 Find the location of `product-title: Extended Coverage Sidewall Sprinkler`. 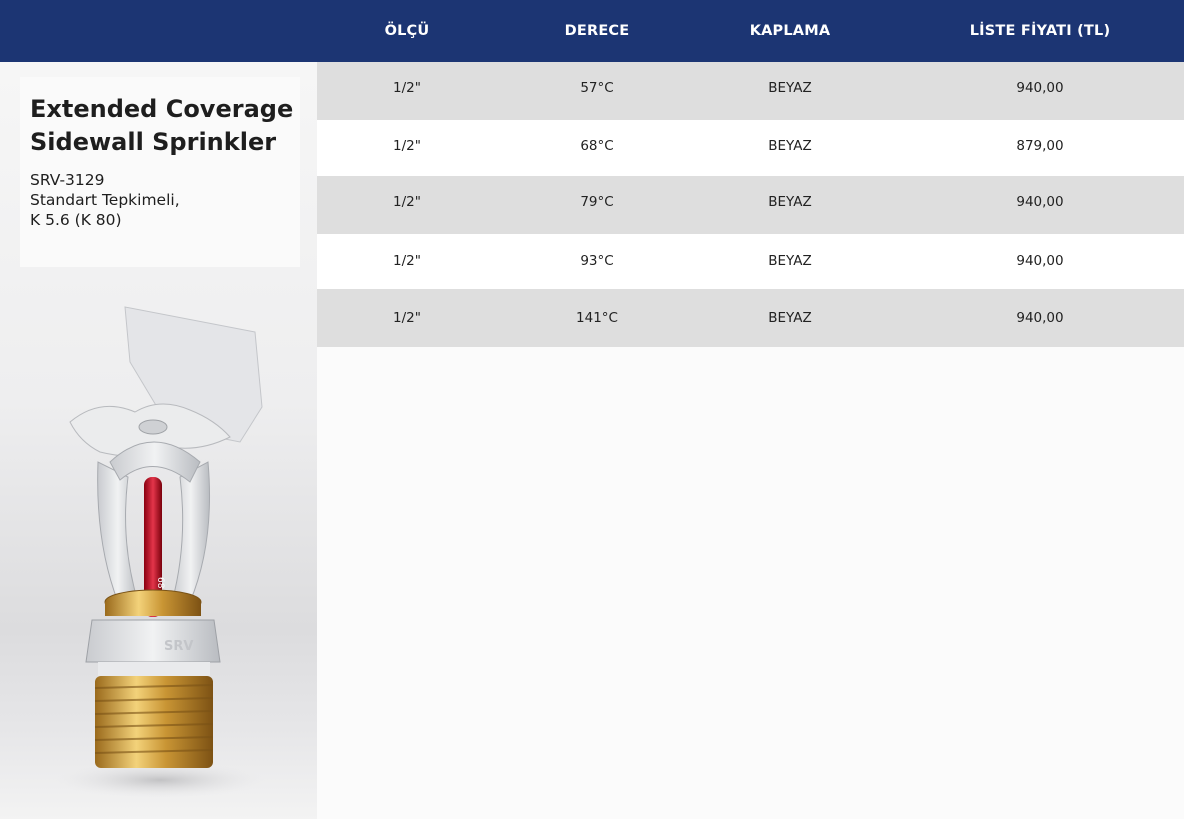

product-title: Extended Coverage Sidewall Sprinkler is located at coordinates (162, 125).